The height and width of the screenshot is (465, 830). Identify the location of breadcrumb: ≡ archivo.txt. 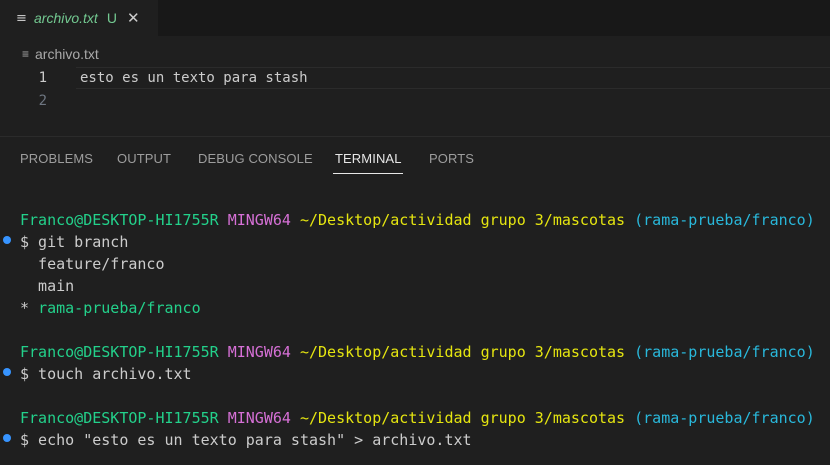
(60, 54).